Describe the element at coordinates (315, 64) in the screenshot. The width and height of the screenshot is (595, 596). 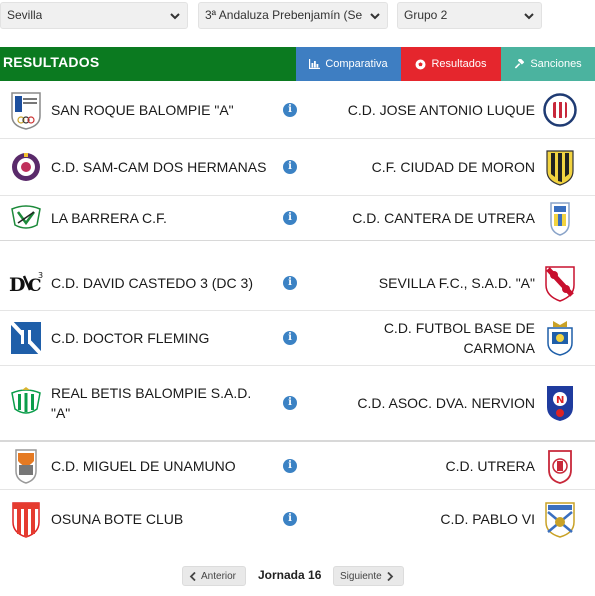
I see `bar-chart-icon` at that location.